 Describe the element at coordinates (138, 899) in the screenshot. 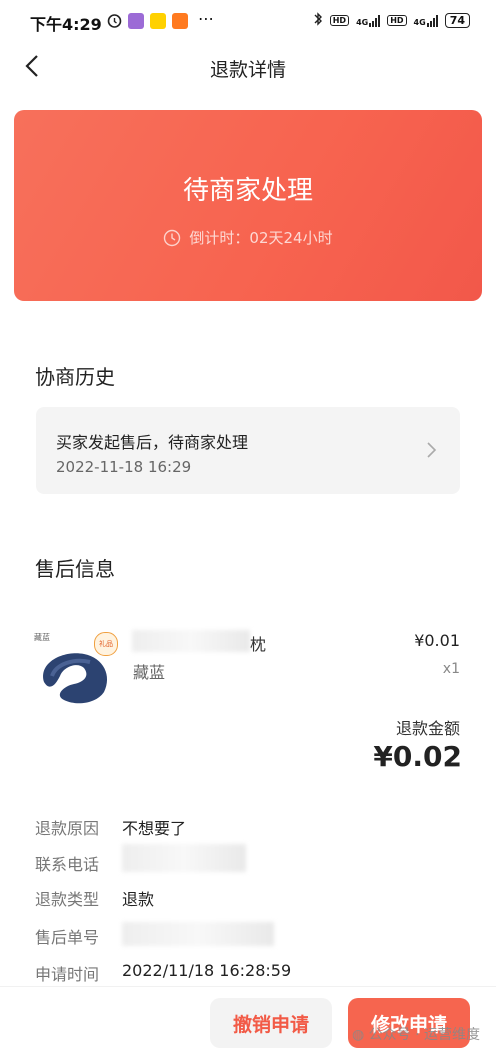

I see `refund-type-value: 退款` at that location.